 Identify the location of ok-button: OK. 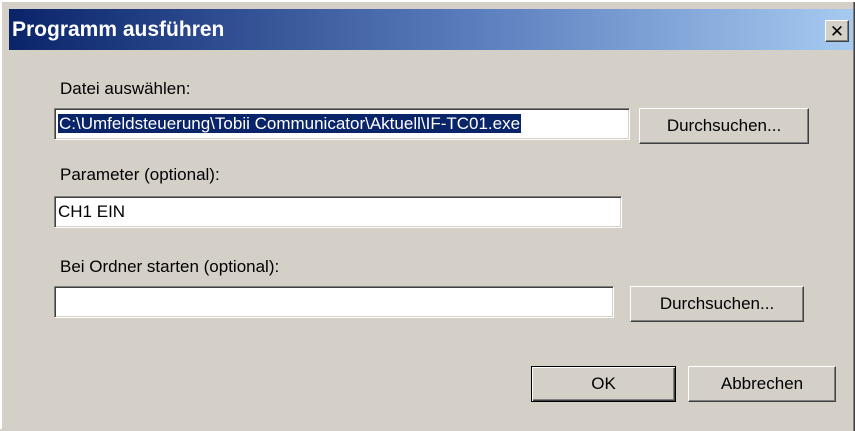
(603, 384).